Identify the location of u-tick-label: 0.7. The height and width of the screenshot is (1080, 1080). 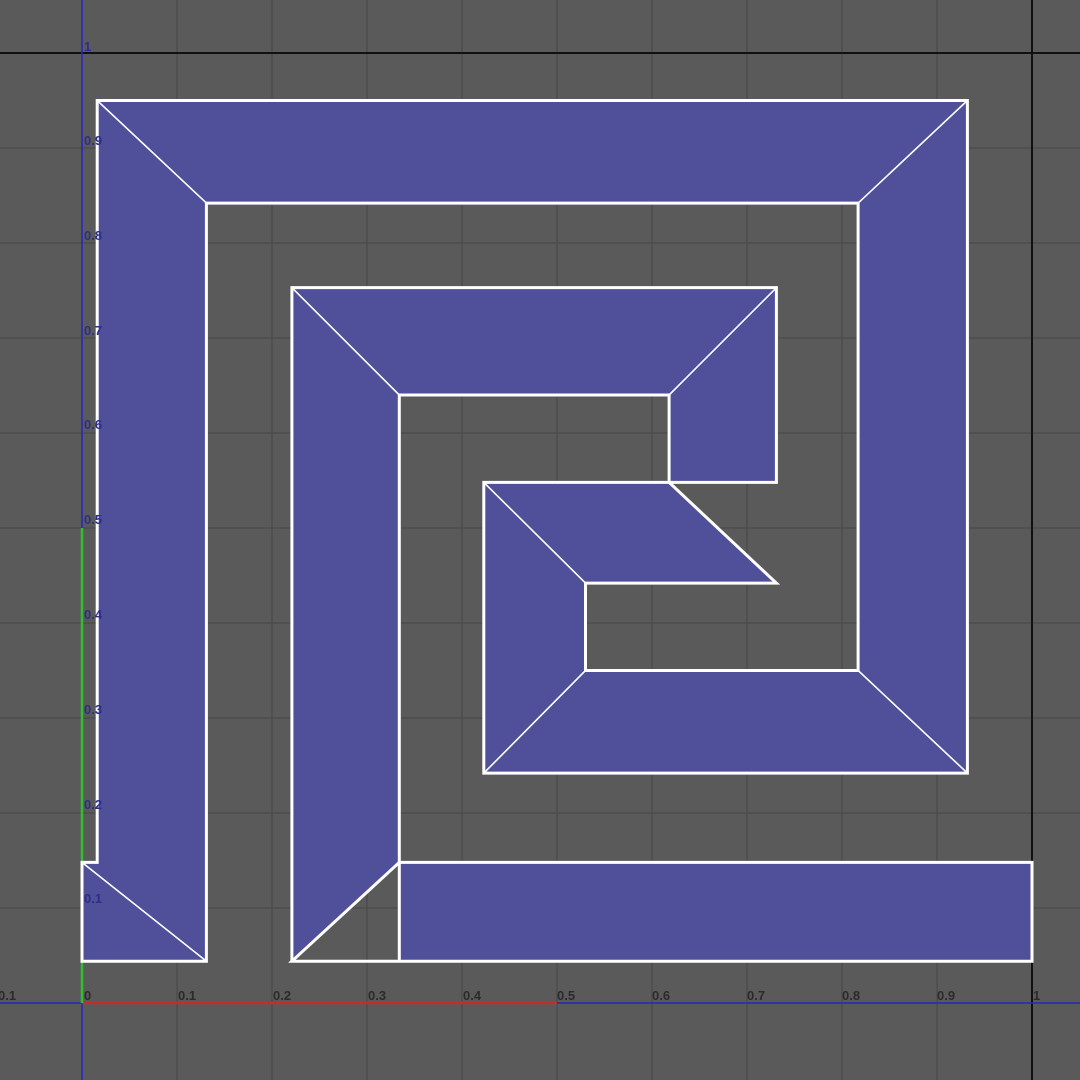
(756, 995).